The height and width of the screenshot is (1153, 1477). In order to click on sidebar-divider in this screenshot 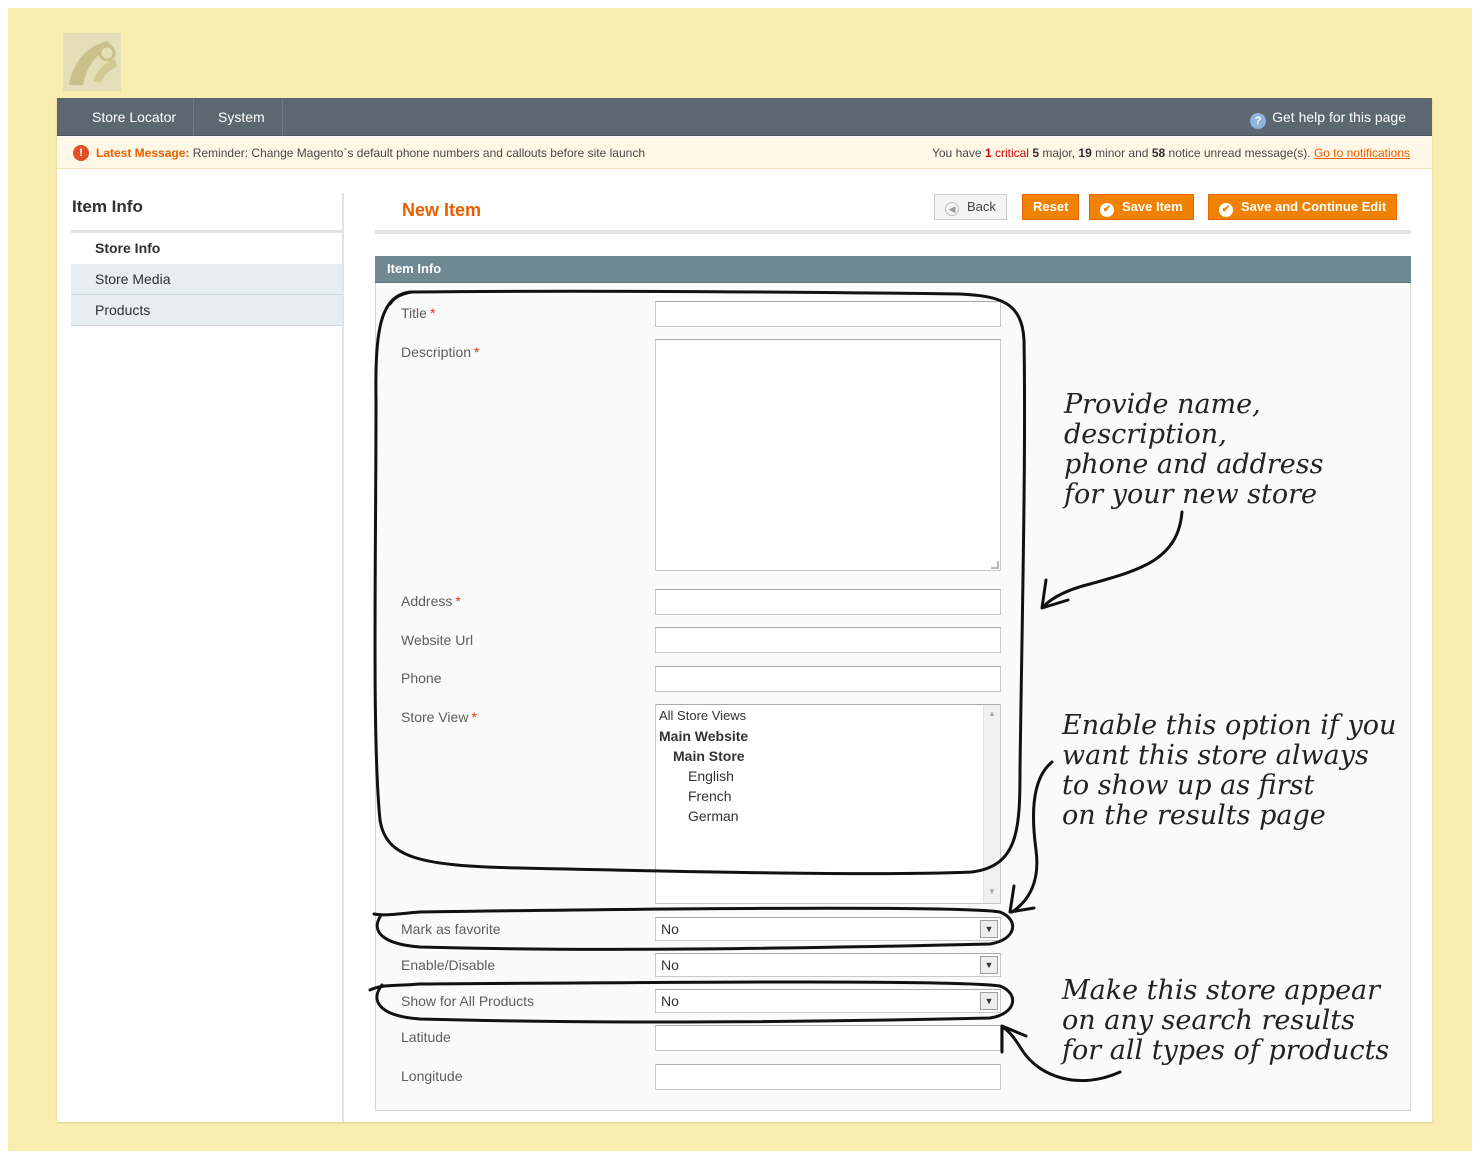, I will do `click(343, 657)`.